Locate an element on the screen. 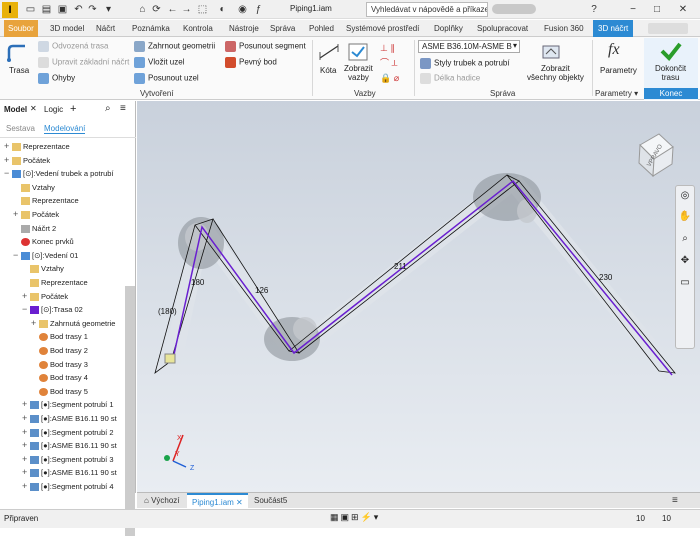 This screenshot has width=700, height=536. dimension-label-211: 211 is located at coordinates (400, 266).